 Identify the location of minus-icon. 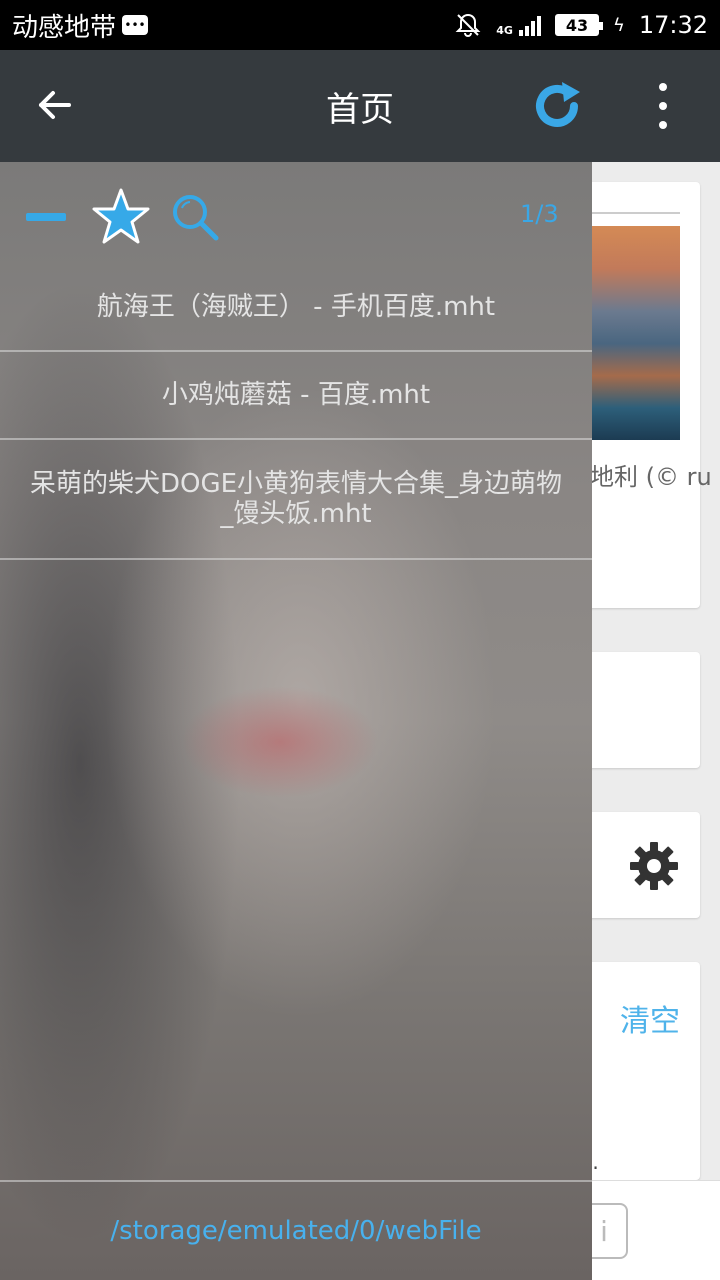
(46, 217).